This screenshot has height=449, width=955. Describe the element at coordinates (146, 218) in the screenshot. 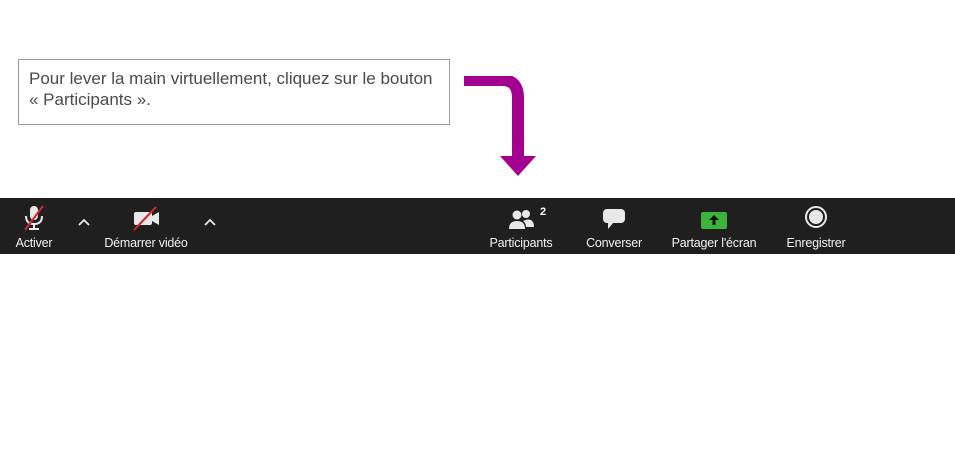

I see `camera-off-icon` at that location.